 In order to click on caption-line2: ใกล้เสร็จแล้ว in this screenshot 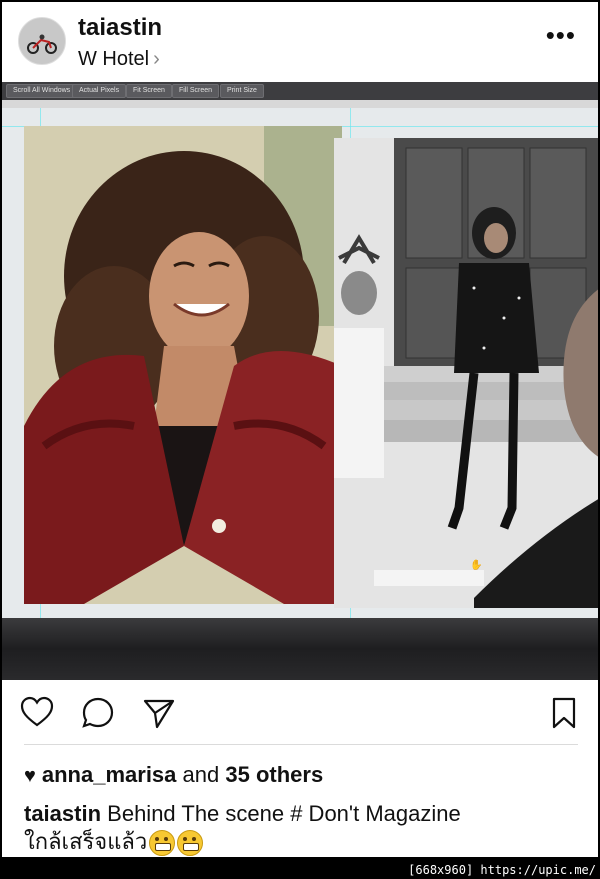, I will do `click(86, 841)`.